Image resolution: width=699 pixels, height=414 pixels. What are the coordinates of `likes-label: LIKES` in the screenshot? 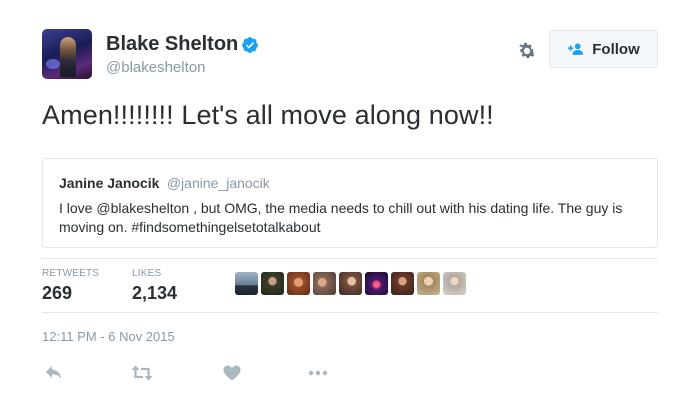 It's located at (147, 273).